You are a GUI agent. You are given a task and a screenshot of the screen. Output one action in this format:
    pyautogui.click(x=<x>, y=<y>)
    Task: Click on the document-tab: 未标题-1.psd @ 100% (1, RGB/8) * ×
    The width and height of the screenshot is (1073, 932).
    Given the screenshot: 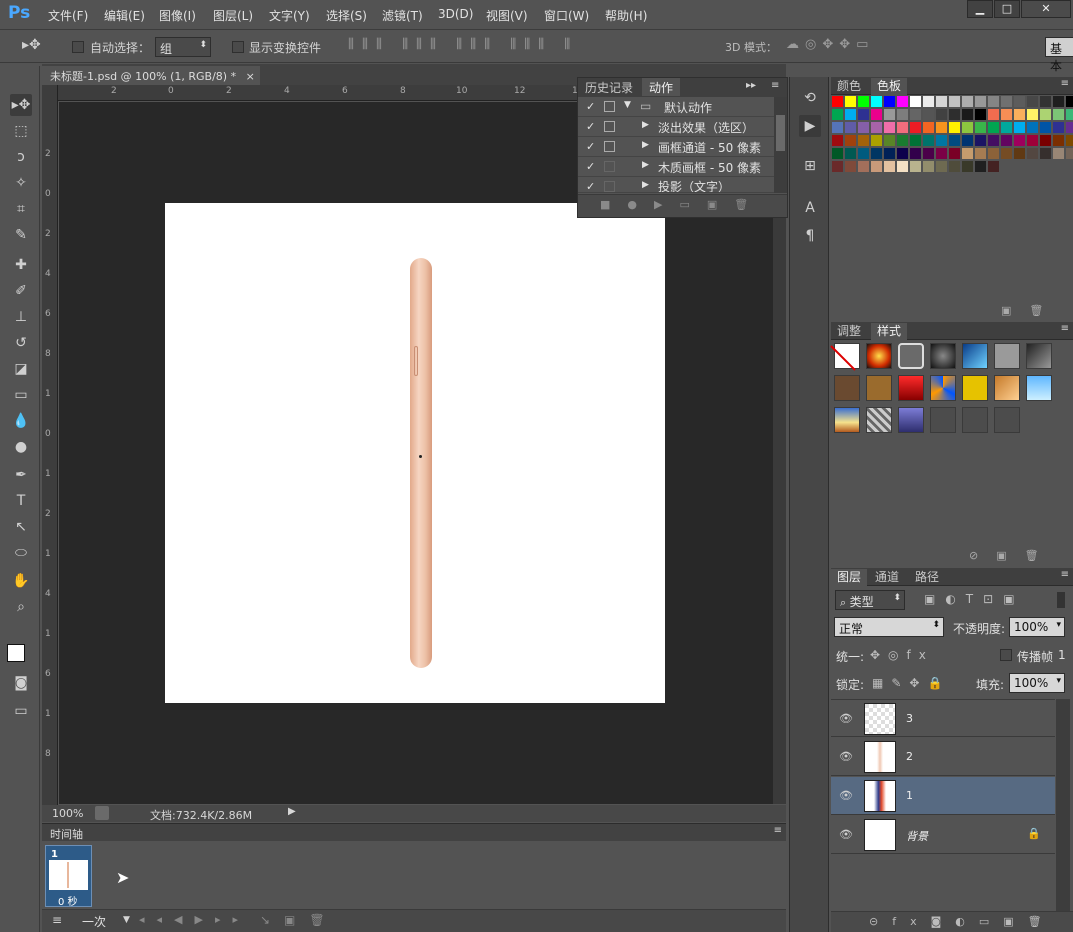 What is the action you would take?
    pyautogui.click(x=151, y=75)
    